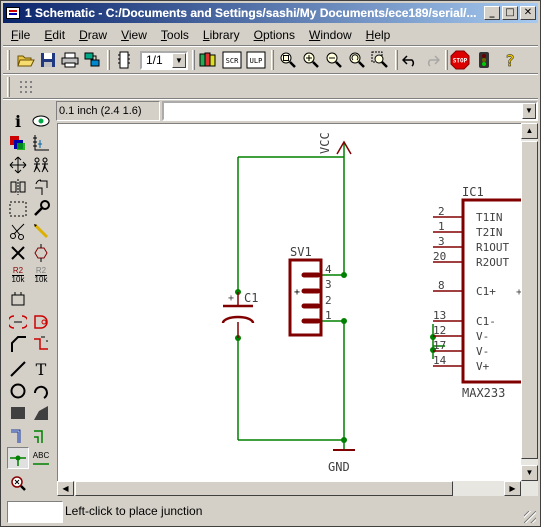 The image size is (541, 527). Describe the element at coordinates (92, 35) in the screenshot. I see `menu-draw: Draw` at that location.